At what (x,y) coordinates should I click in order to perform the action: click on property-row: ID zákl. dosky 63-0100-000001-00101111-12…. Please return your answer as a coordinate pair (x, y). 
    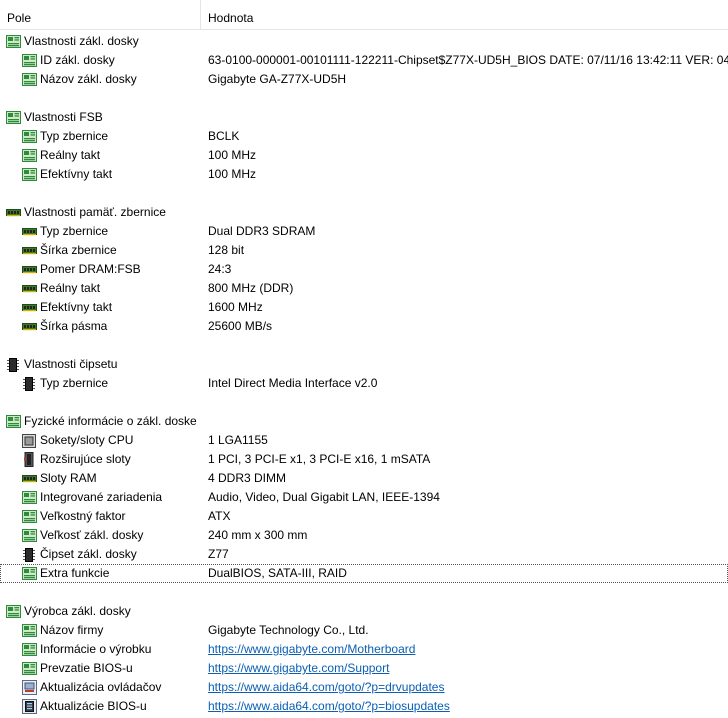
    Looking at the image, I should click on (364, 60).